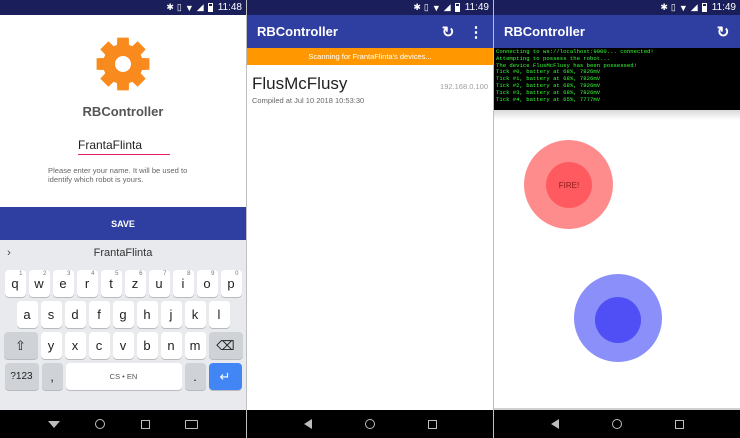  I want to click on battery-icon, so click(210, 7).